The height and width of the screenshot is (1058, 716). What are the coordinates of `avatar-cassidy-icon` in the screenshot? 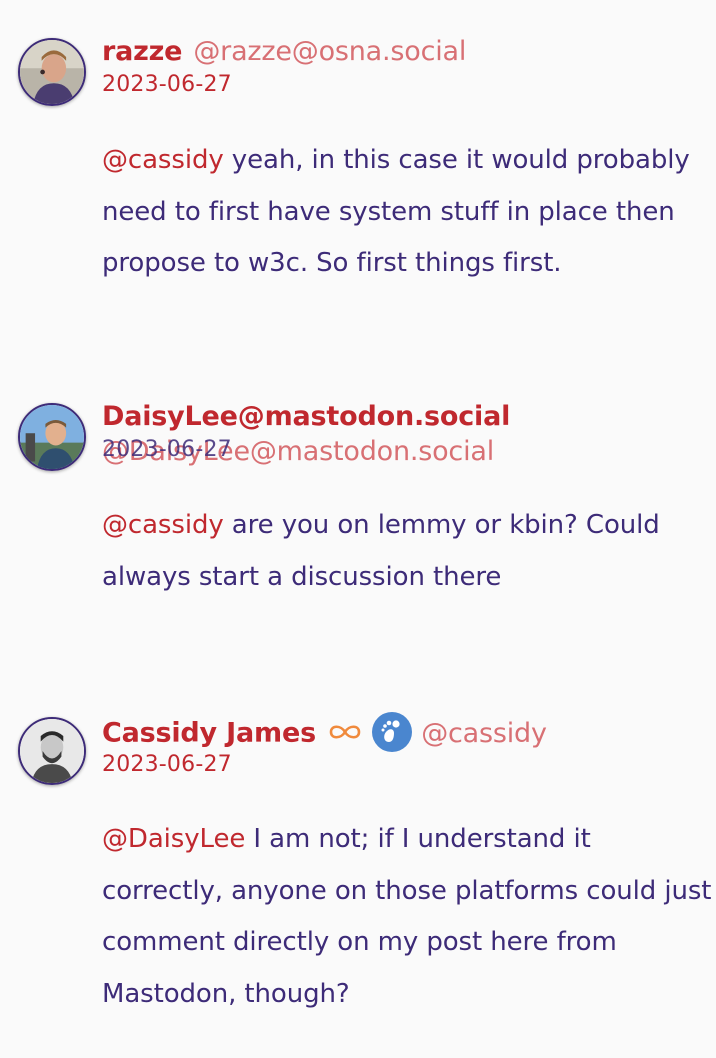 It's located at (52, 751).